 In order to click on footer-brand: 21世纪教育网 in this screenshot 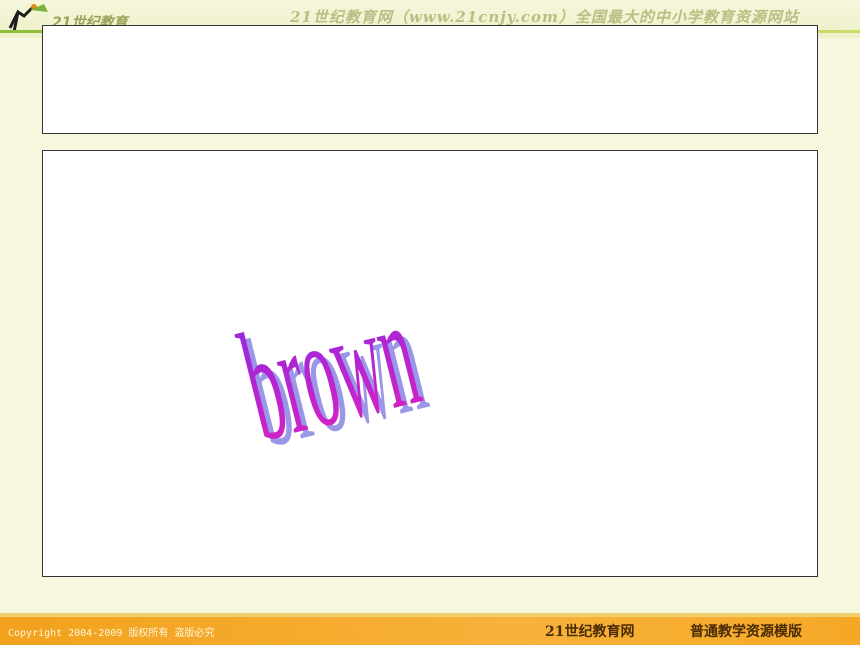, I will do `click(589, 631)`.